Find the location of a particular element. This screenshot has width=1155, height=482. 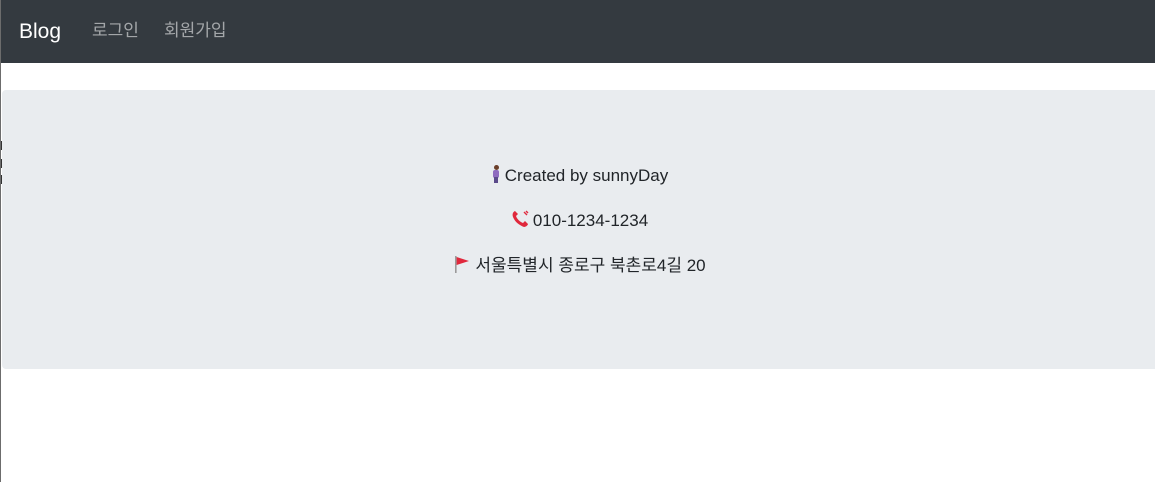

phone-line: 010-1234-1234 is located at coordinates (578, 221).